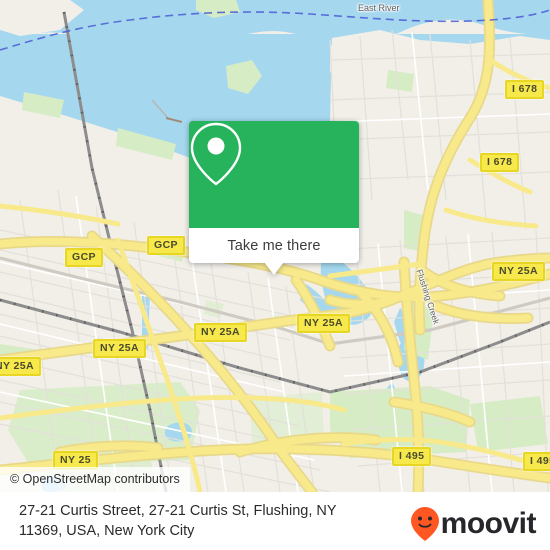  Describe the element at coordinates (536, 461) in the screenshot. I see `shield-i495-right: I 495` at that location.